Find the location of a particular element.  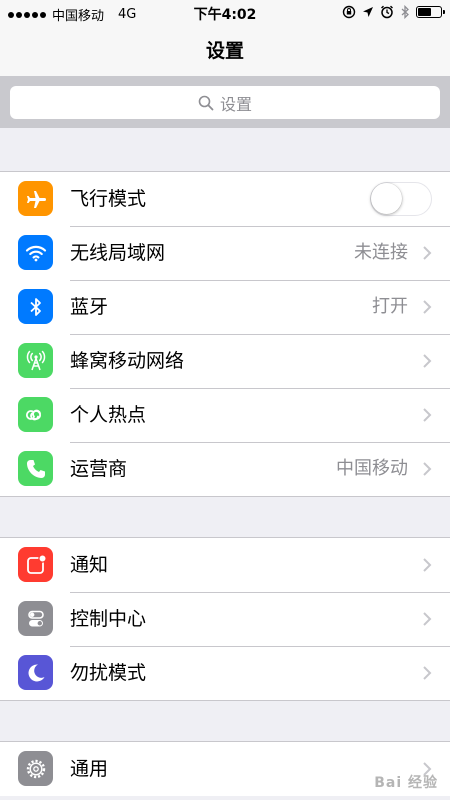

search-area: 设置 is located at coordinates (225, 102).